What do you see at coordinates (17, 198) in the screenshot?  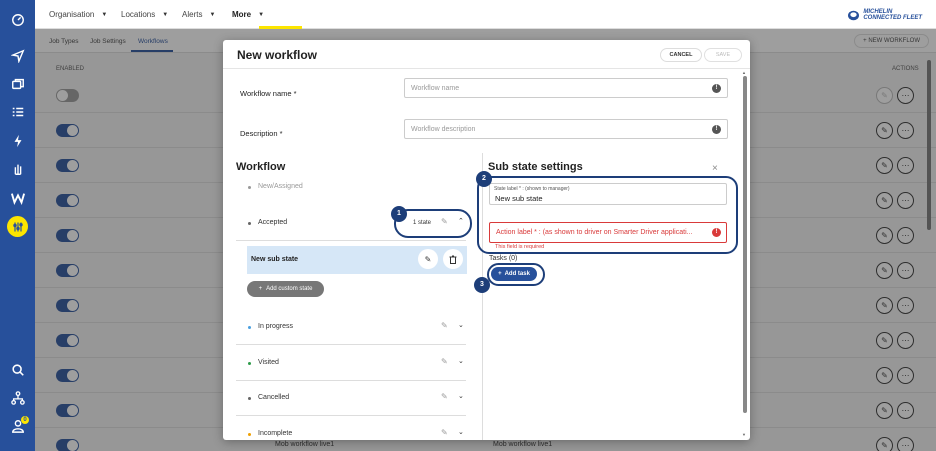 I see `w-logo-icon` at bounding box center [17, 198].